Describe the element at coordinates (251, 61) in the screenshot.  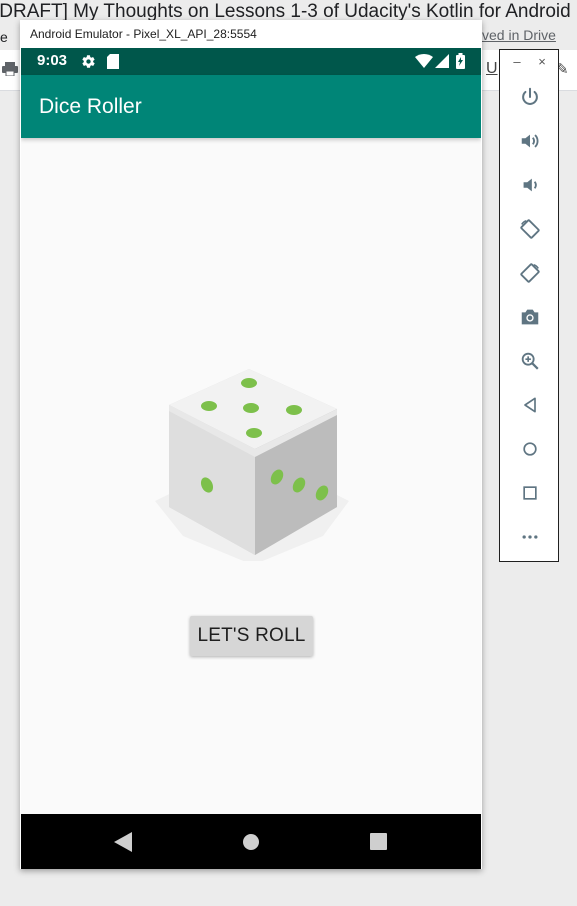
I see `status-bar: 9:03` at that location.